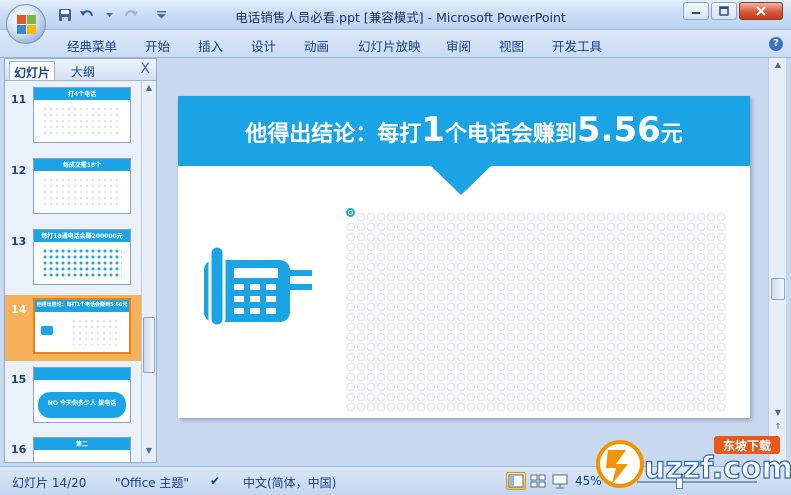  I want to click on language-indicator: 中文(简体，中国), so click(289, 482).